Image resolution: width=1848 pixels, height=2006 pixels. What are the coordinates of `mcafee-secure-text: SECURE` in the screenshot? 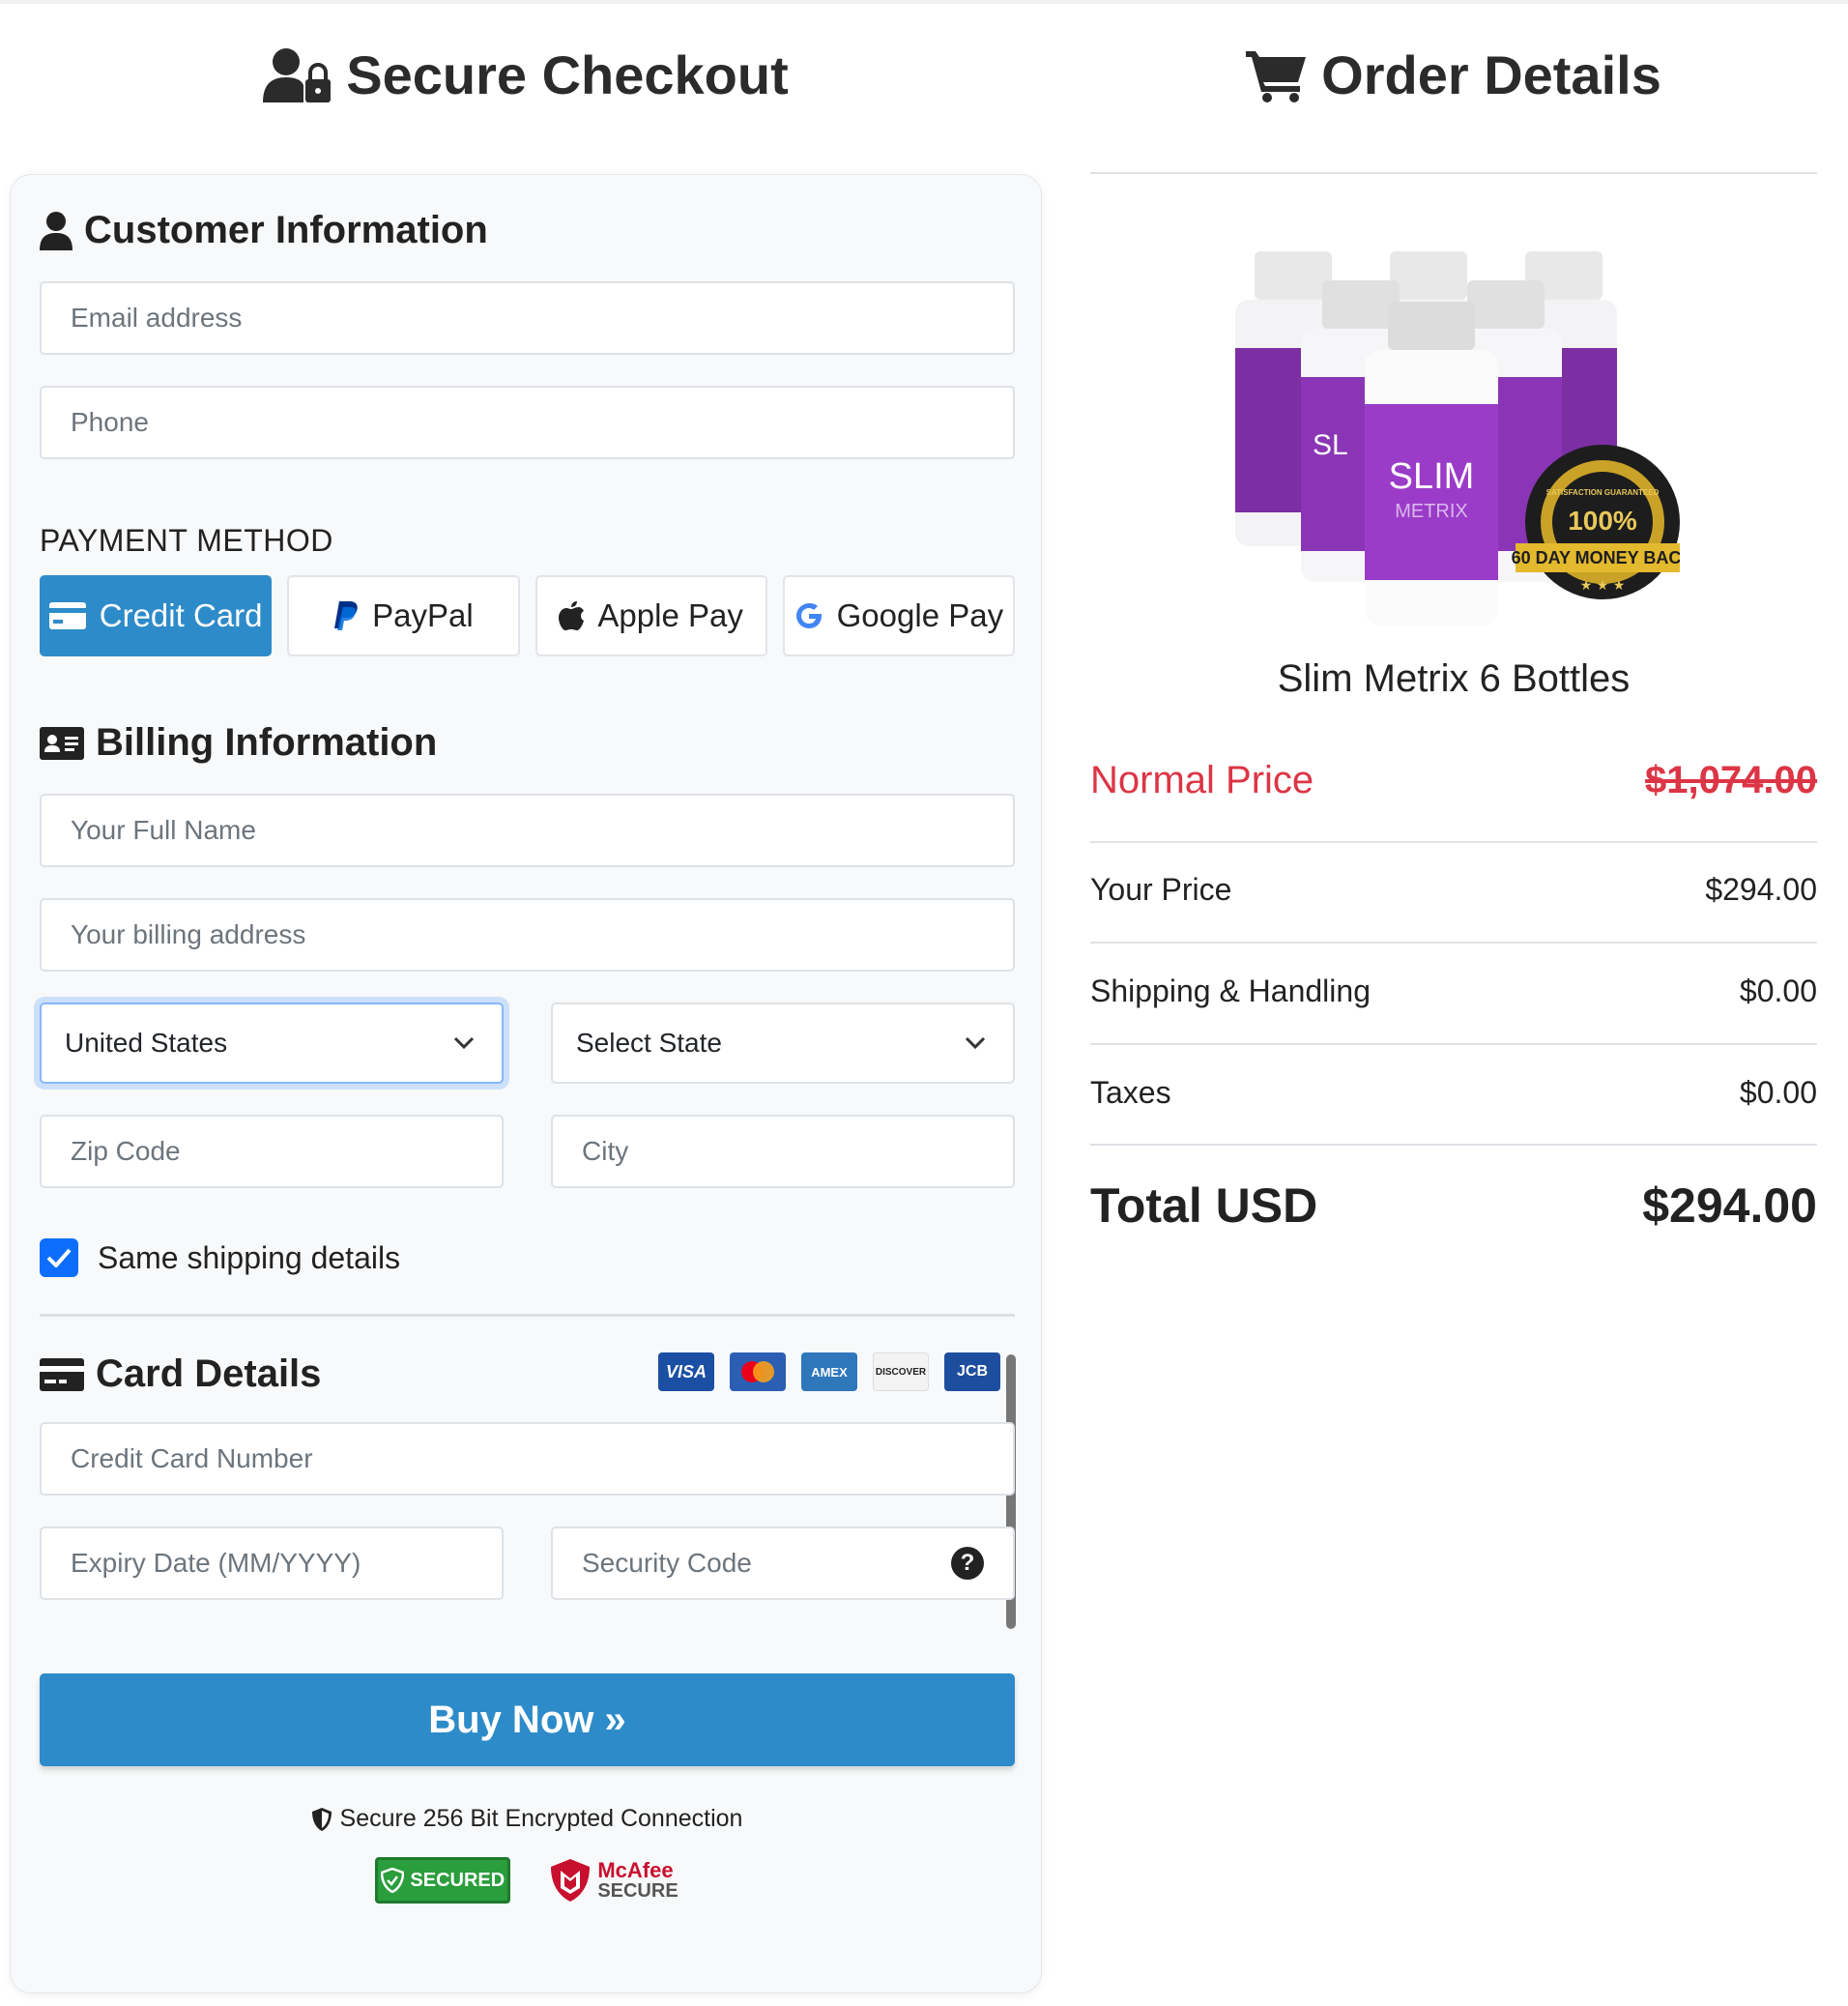 It's located at (638, 1891).